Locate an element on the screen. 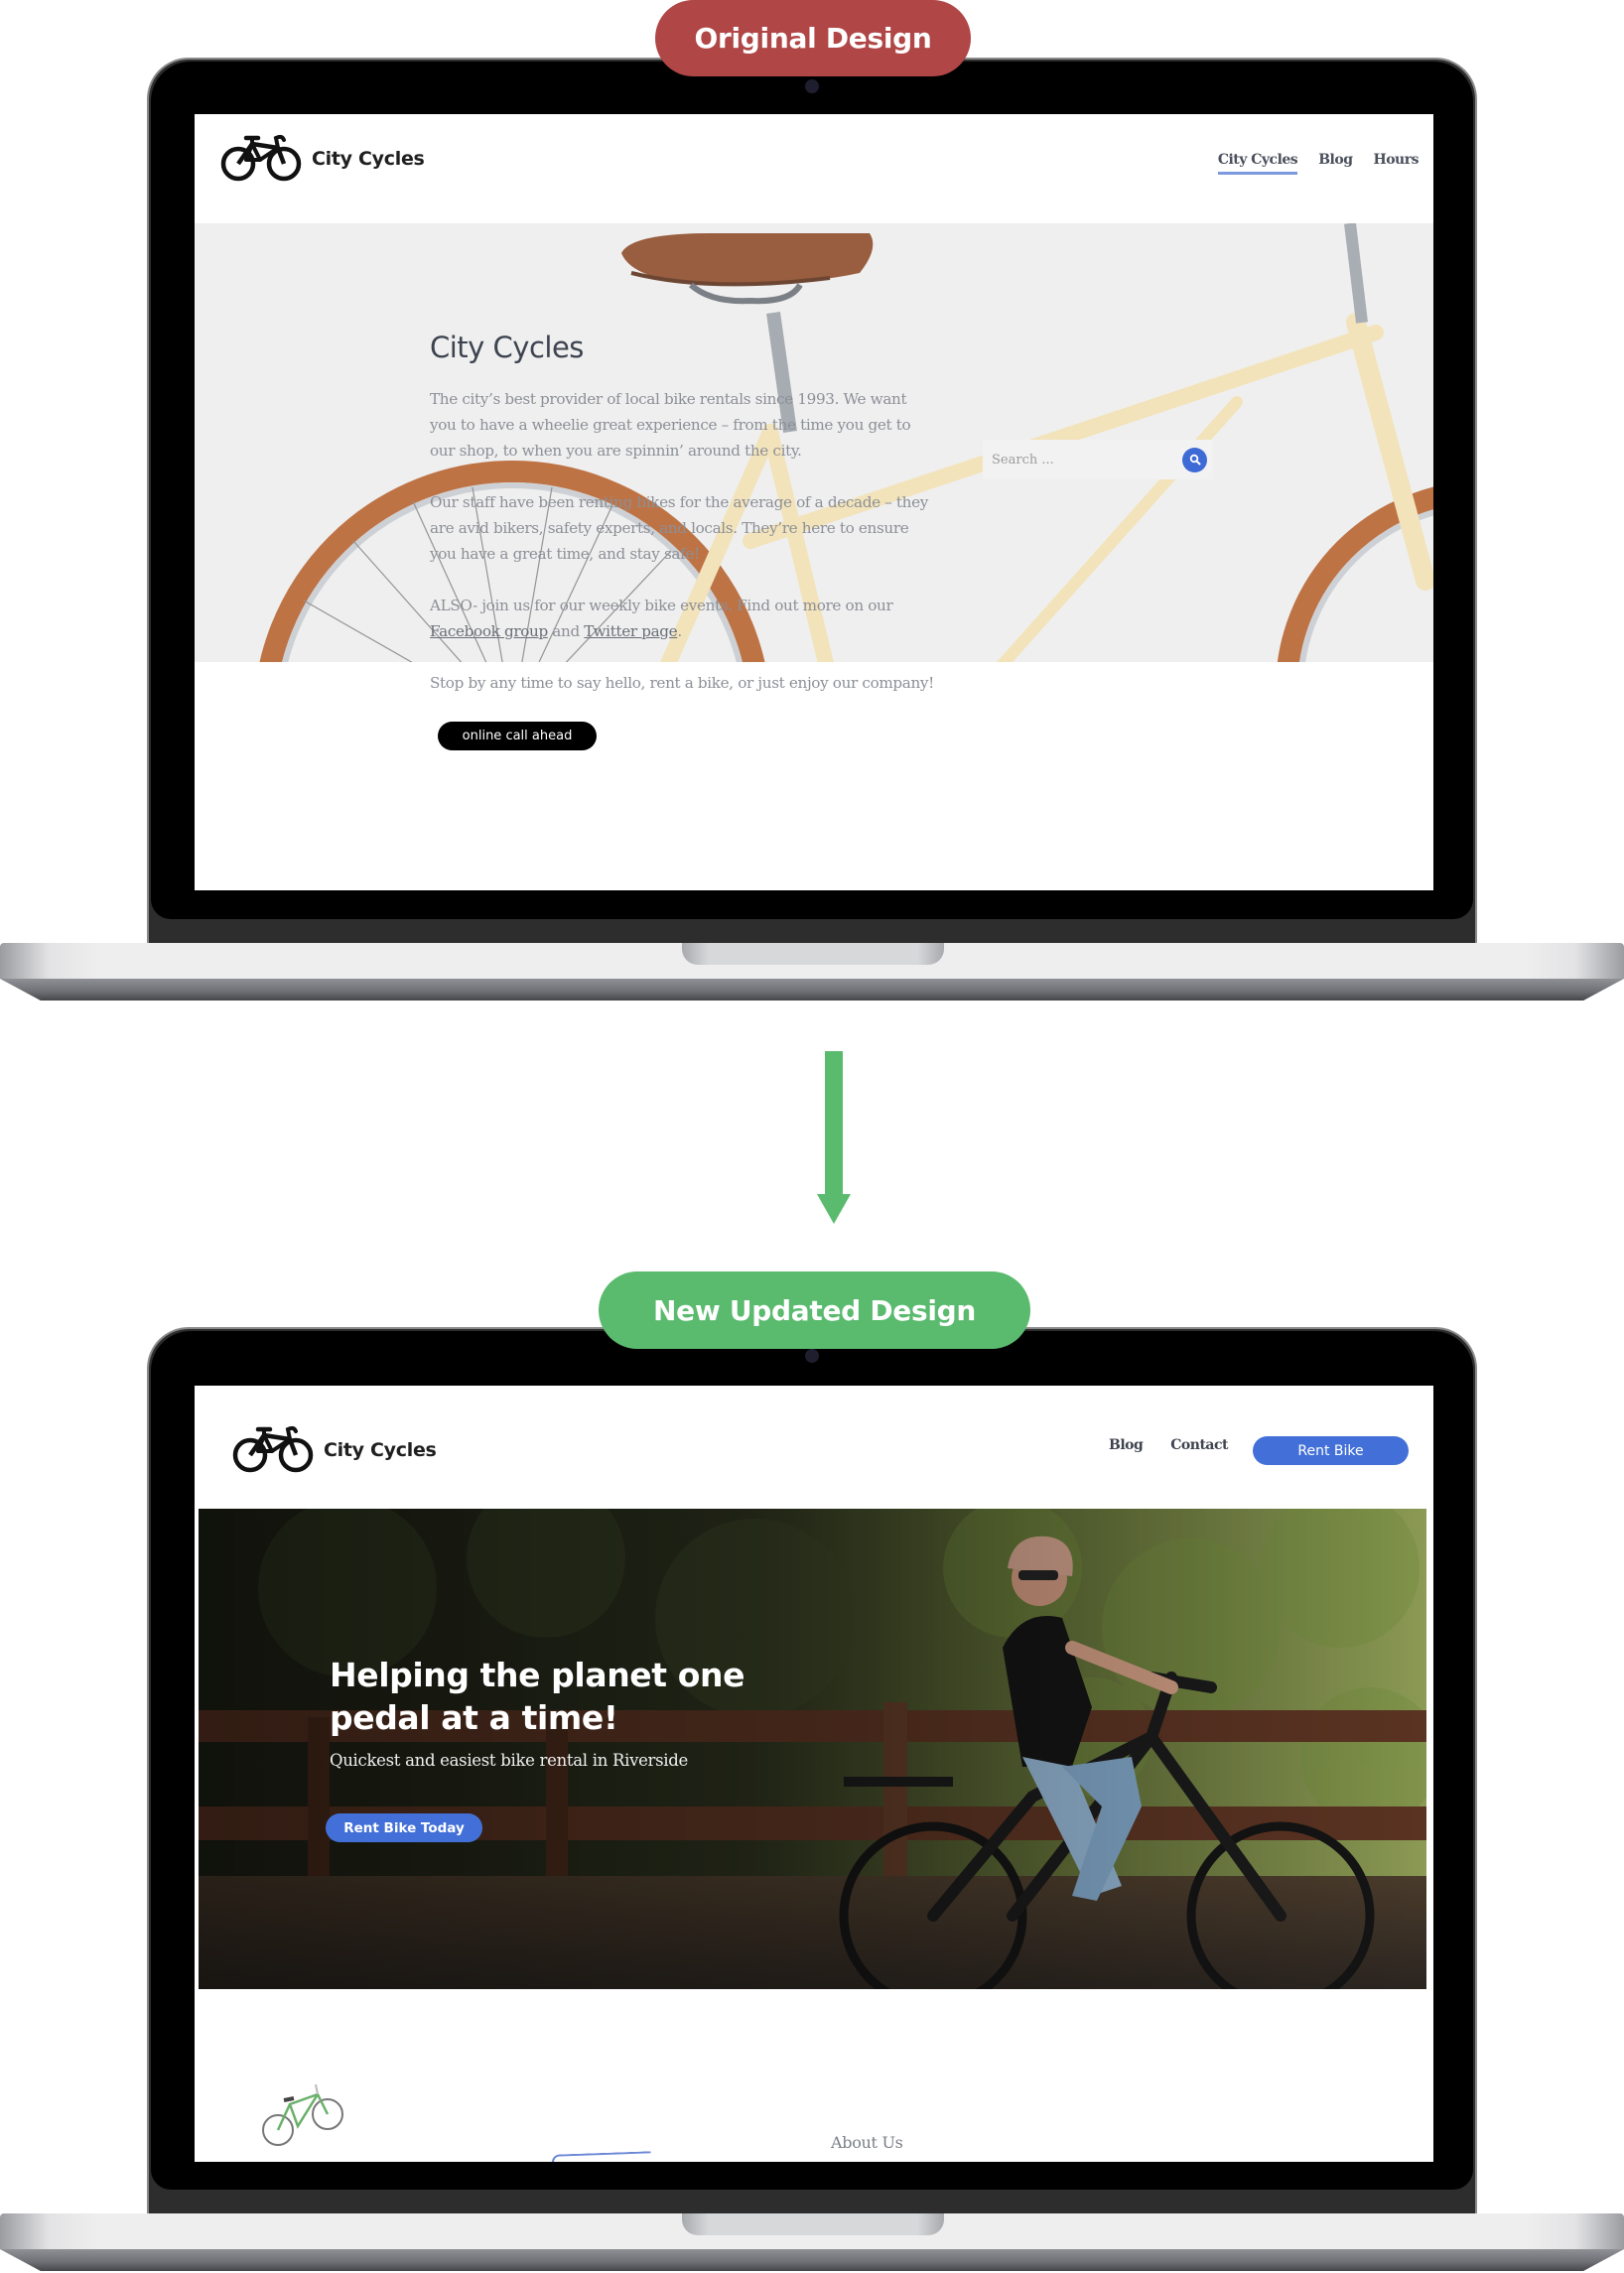 Image resolution: width=1624 pixels, height=2273 pixels. online-call-ahead-button: online call ahead is located at coordinates (517, 736).